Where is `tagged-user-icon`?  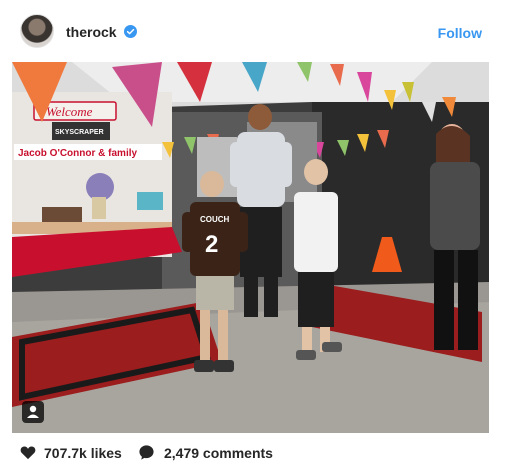 tagged-user-icon is located at coordinates (33, 412).